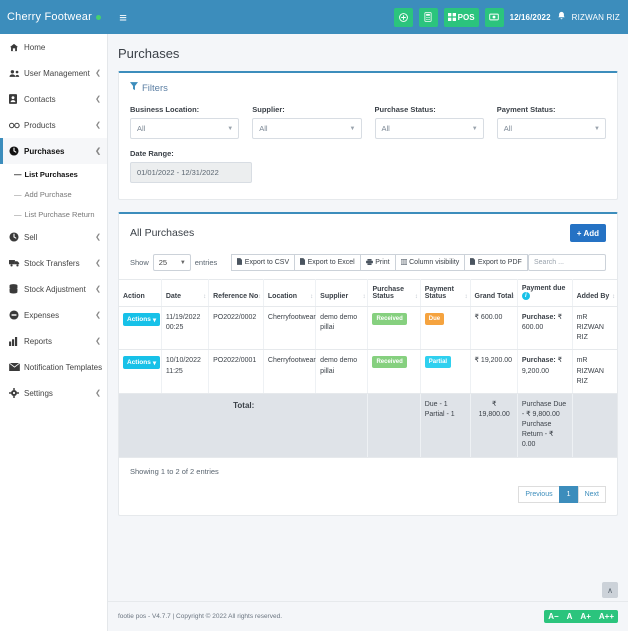 This screenshot has width=628, height=631. I want to click on calculator-icon, so click(428, 17).